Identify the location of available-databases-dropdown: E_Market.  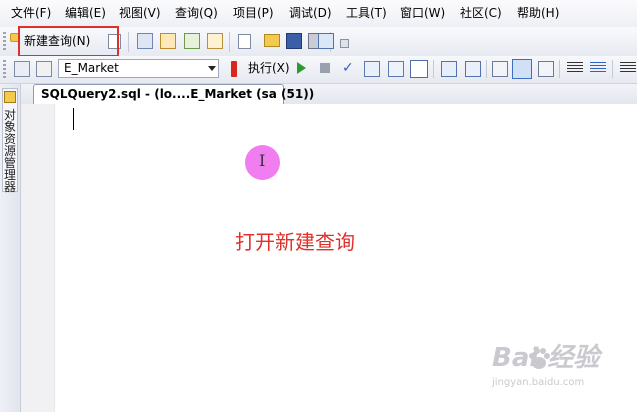
(138, 68).